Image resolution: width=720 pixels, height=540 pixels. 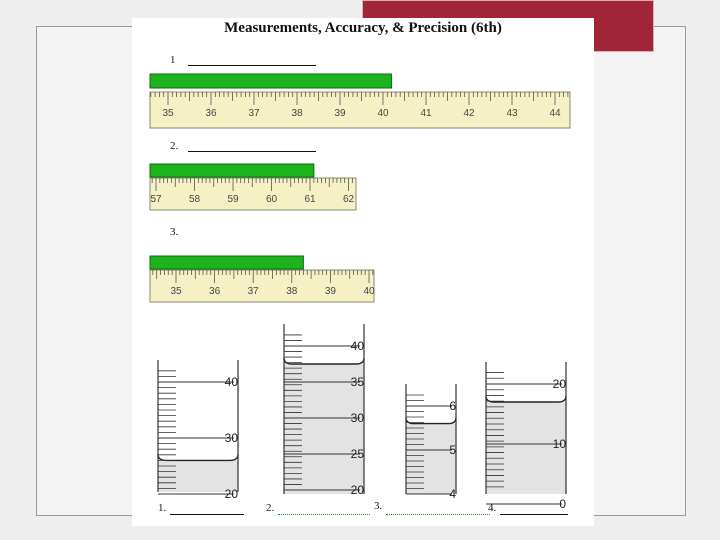 What do you see at coordinates (272, 199) in the screenshot?
I see `ruler-number-label: 60` at bounding box center [272, 199].